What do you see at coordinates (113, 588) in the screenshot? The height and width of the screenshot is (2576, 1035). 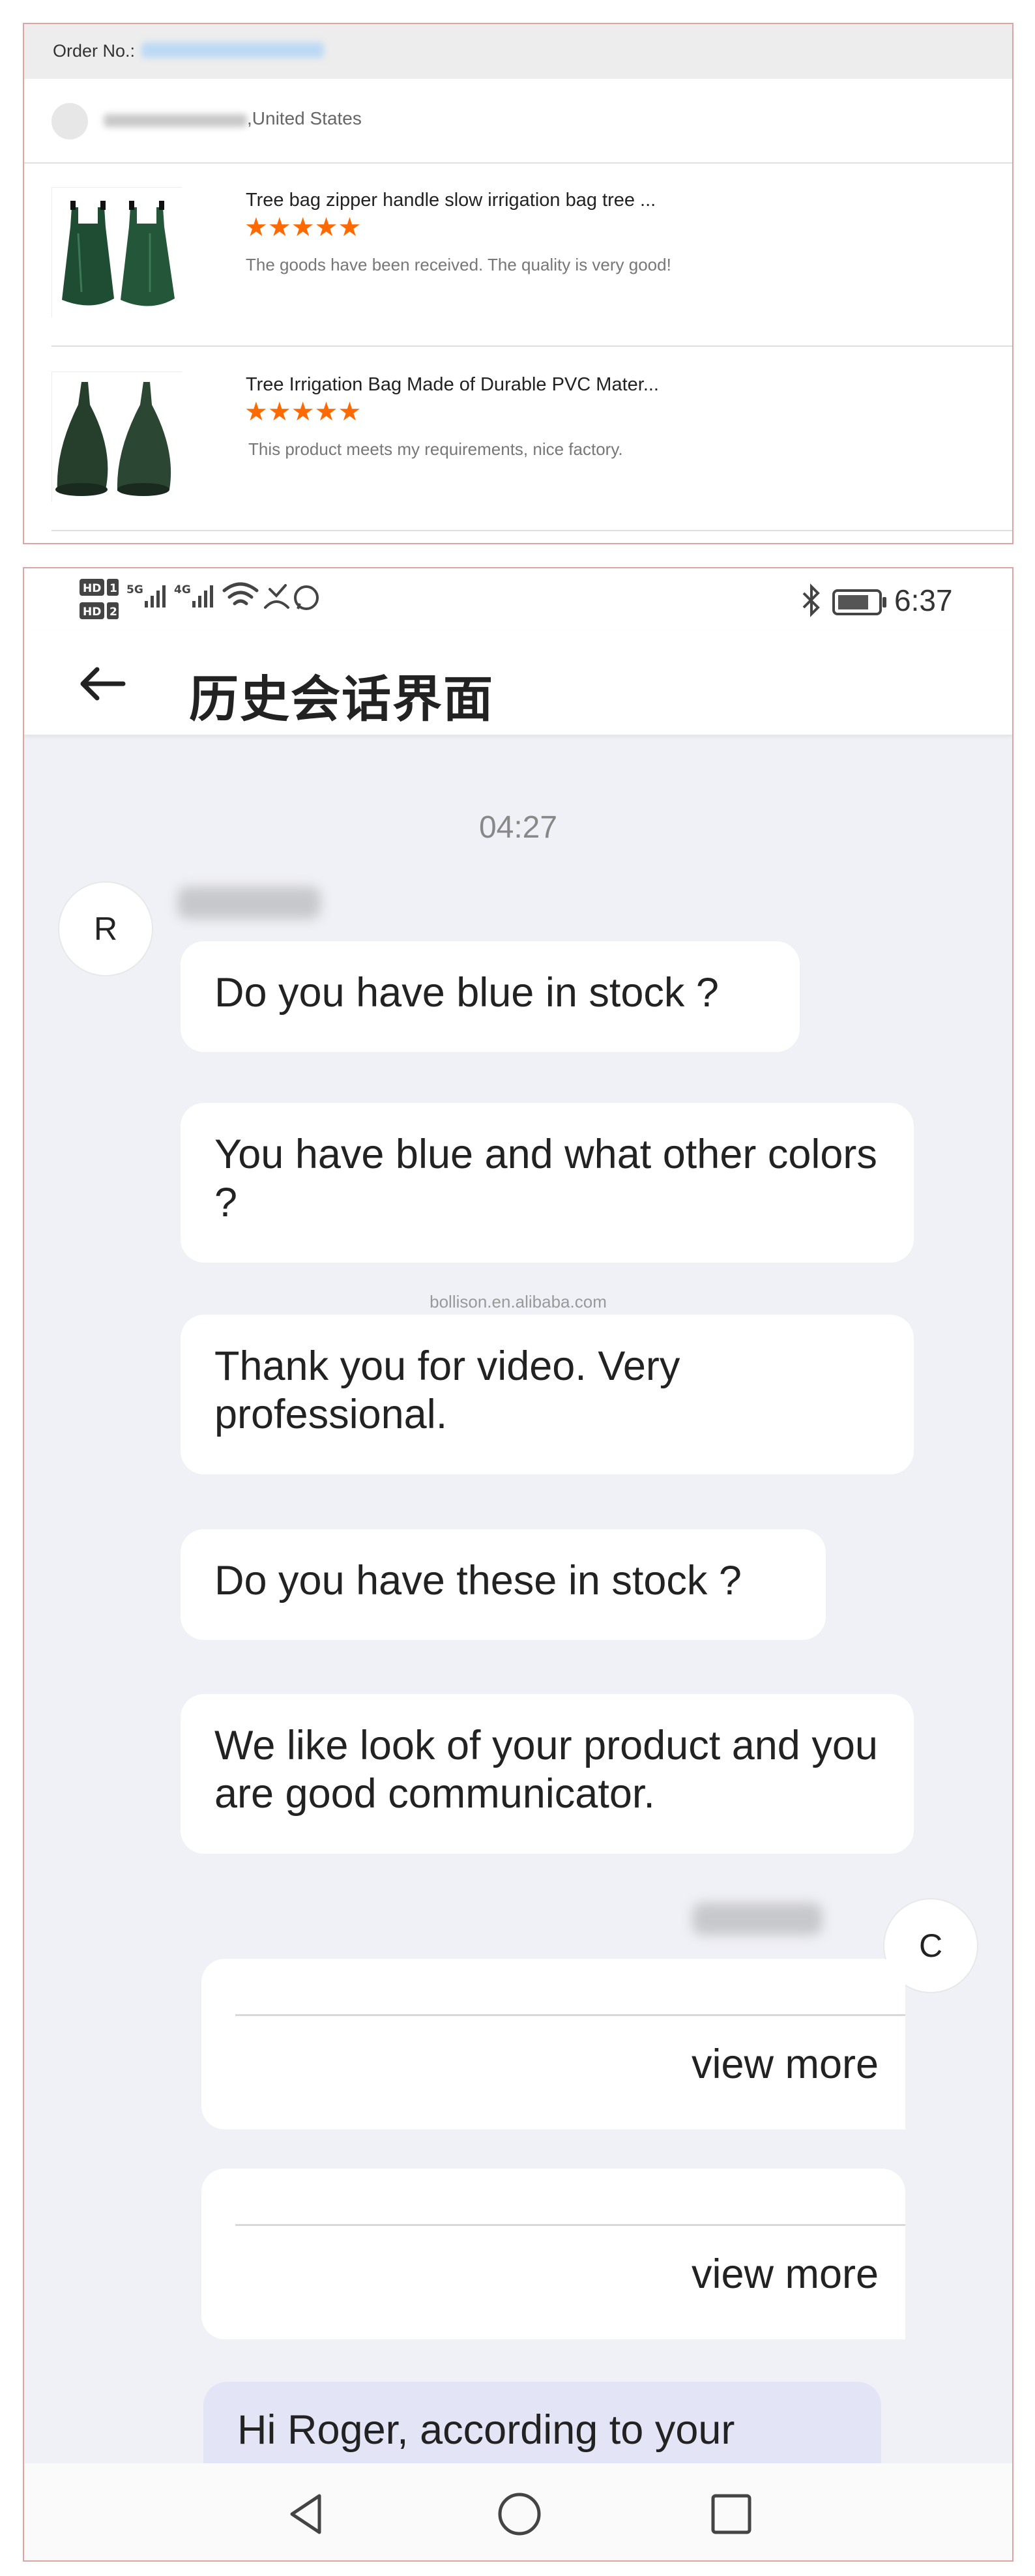 I see `svg-text: 1` at bounding box center [113, 588].